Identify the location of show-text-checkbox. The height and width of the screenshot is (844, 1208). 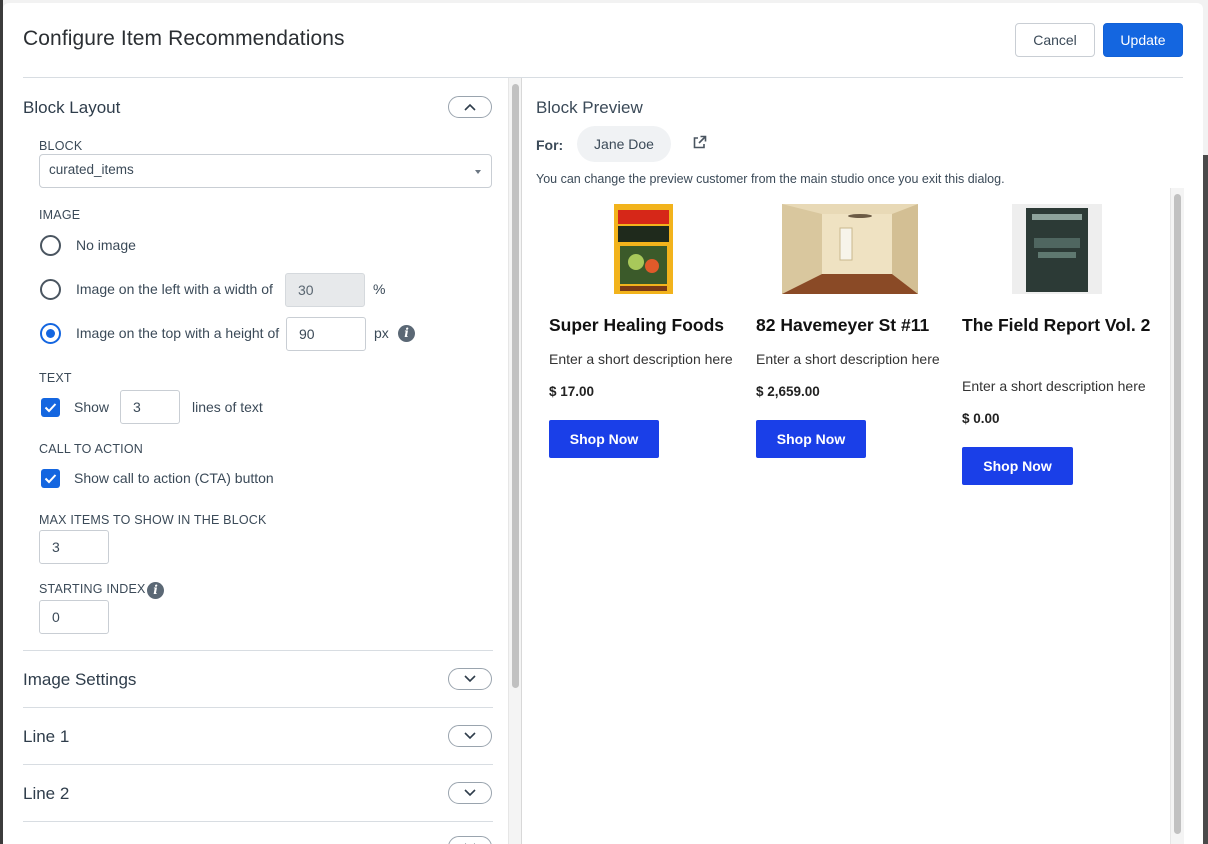
(50, 407).